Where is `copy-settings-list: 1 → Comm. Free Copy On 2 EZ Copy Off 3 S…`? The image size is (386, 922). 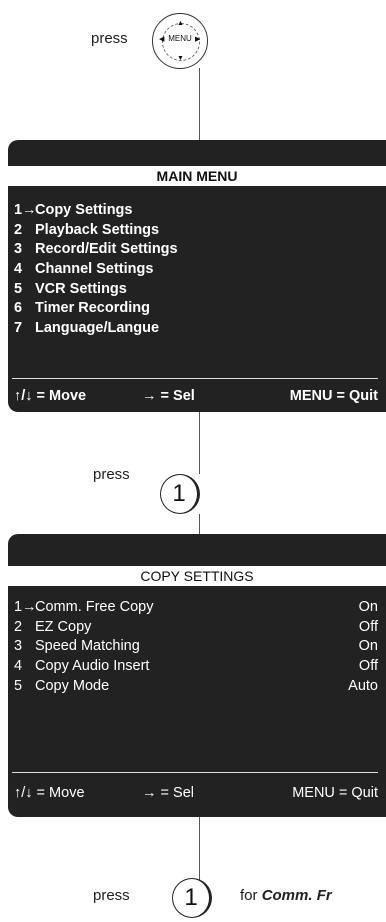
copy-settings-list: 1 → Comm. Free Copy On 2 EZ Copy Off 3 S… is located at coordinates (193, 648).